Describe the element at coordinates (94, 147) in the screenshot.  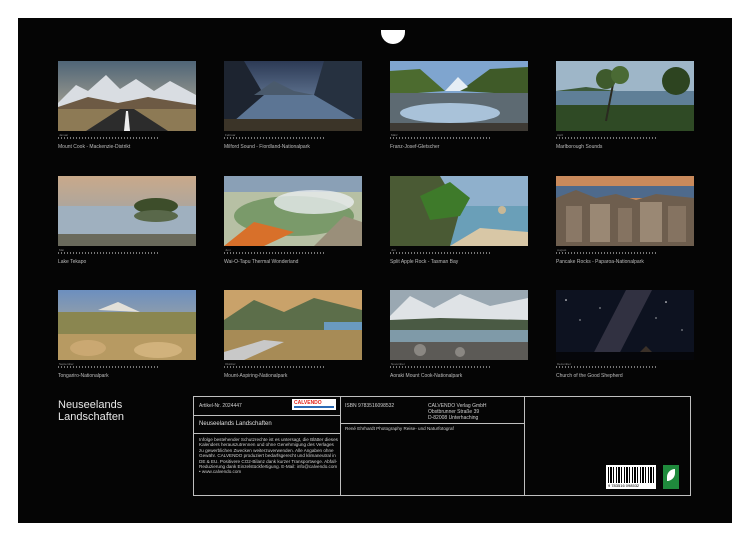
I see `photo-caption: Mount Cook - Mackenzie-Distrikt` at that location.